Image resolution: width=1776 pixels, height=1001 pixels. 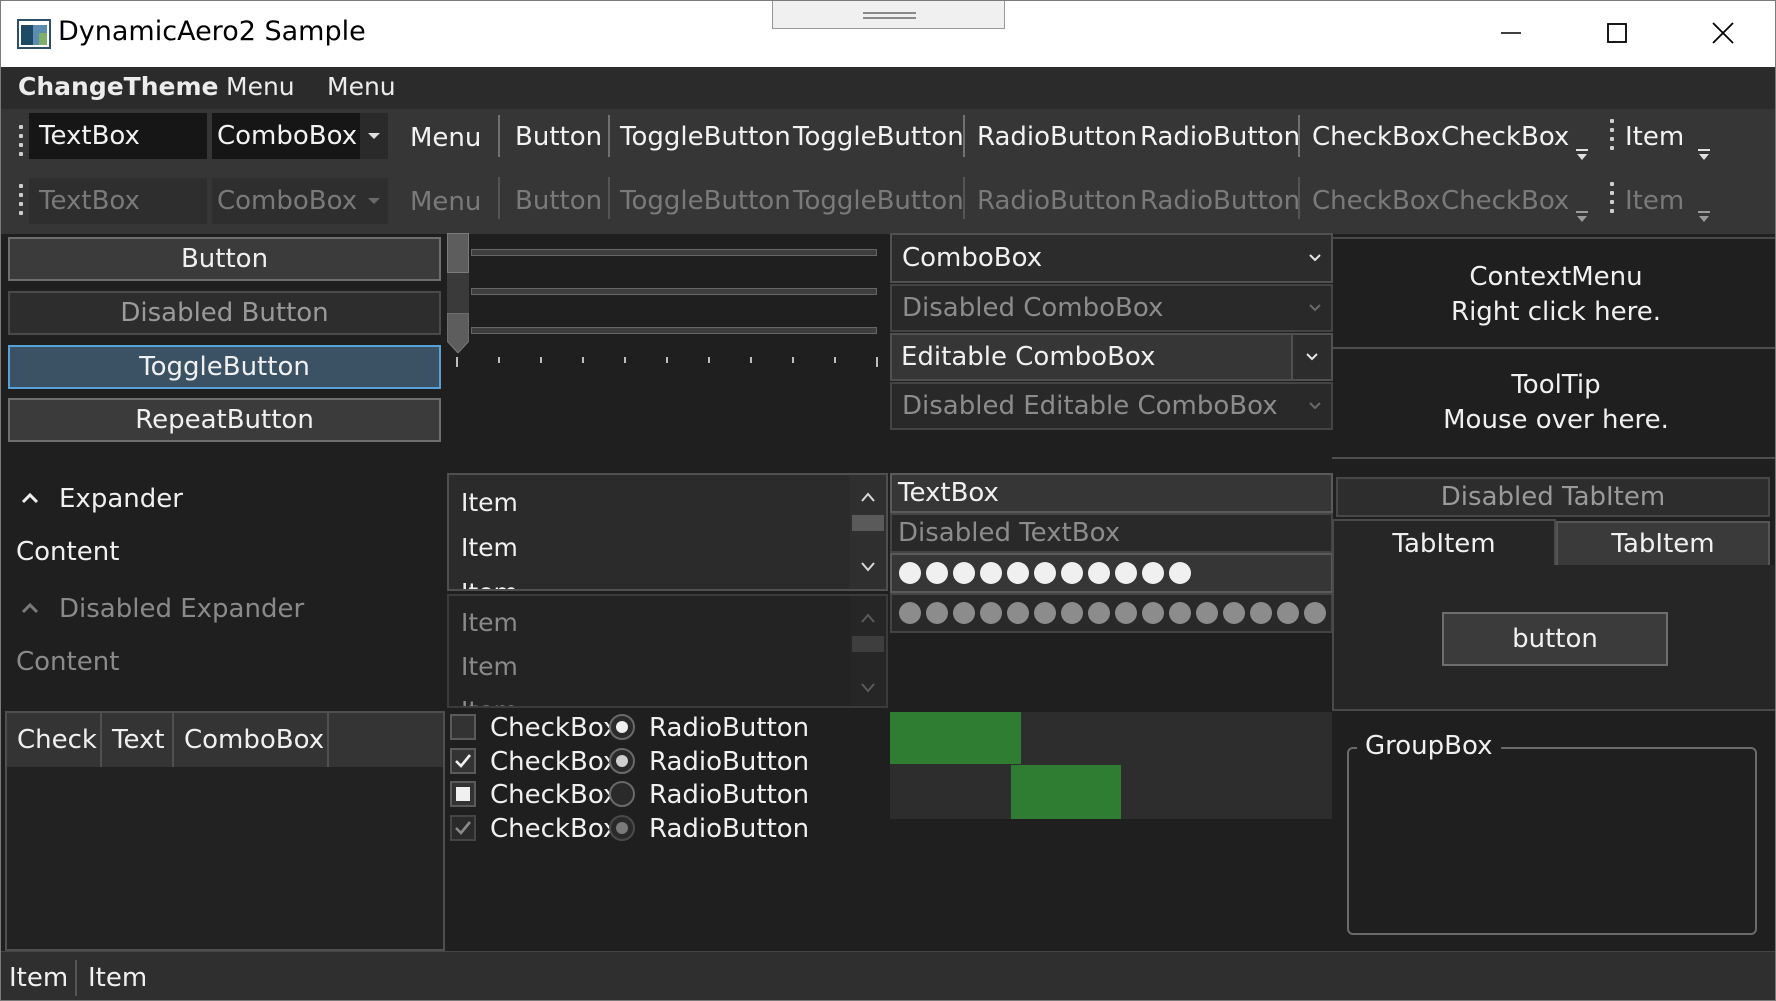 I want to click on group-box, so click(x=1552, y=841).